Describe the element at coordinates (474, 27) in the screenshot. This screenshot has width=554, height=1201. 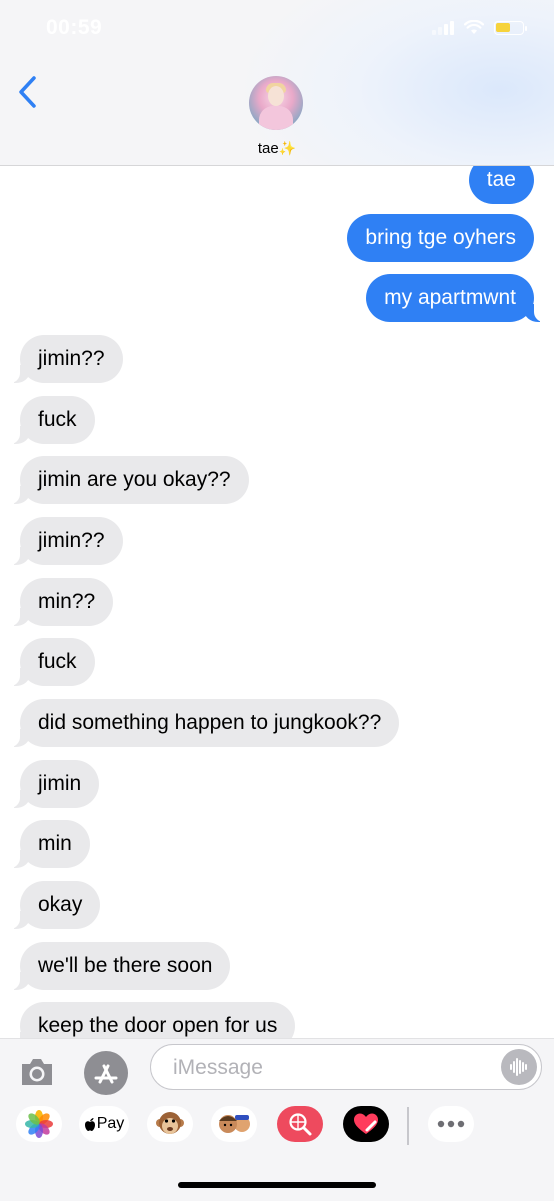
I see `wifi-icon` at that location.